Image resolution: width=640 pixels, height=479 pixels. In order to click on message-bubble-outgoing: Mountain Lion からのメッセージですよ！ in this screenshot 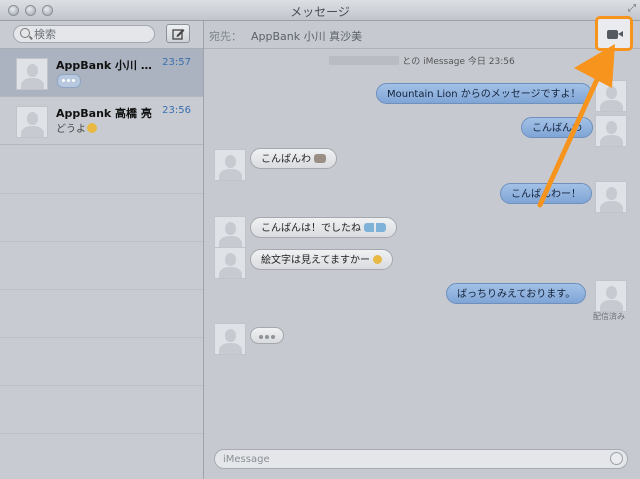, I will do `click(484, 93)`.